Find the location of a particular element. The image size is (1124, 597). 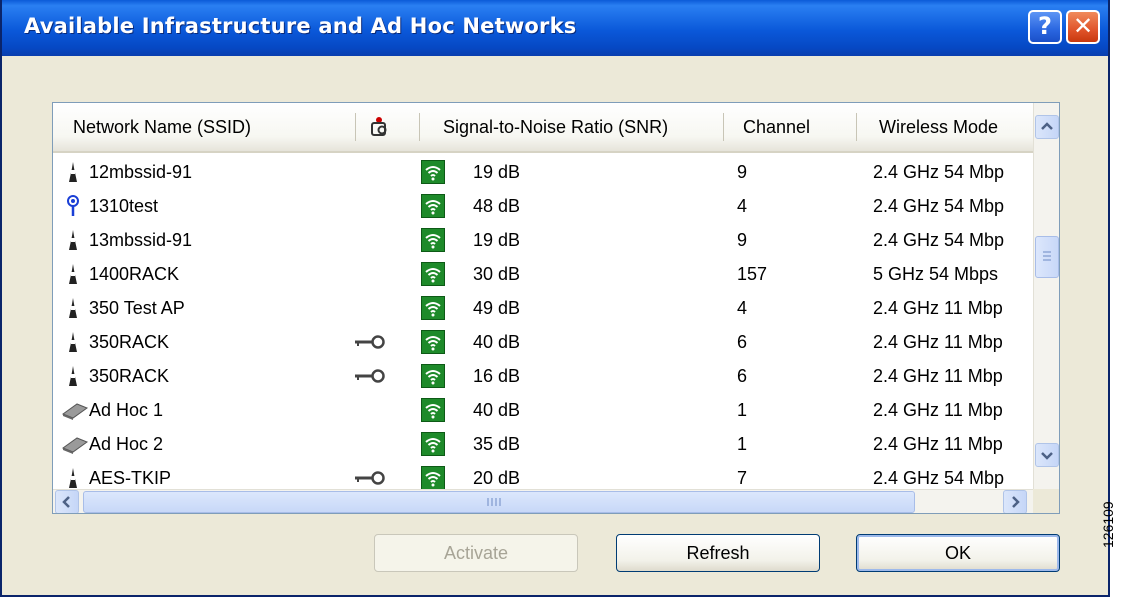

wireless-mode-cell: 5 GHz 54 Mbps is located at coordinates (936, 274).